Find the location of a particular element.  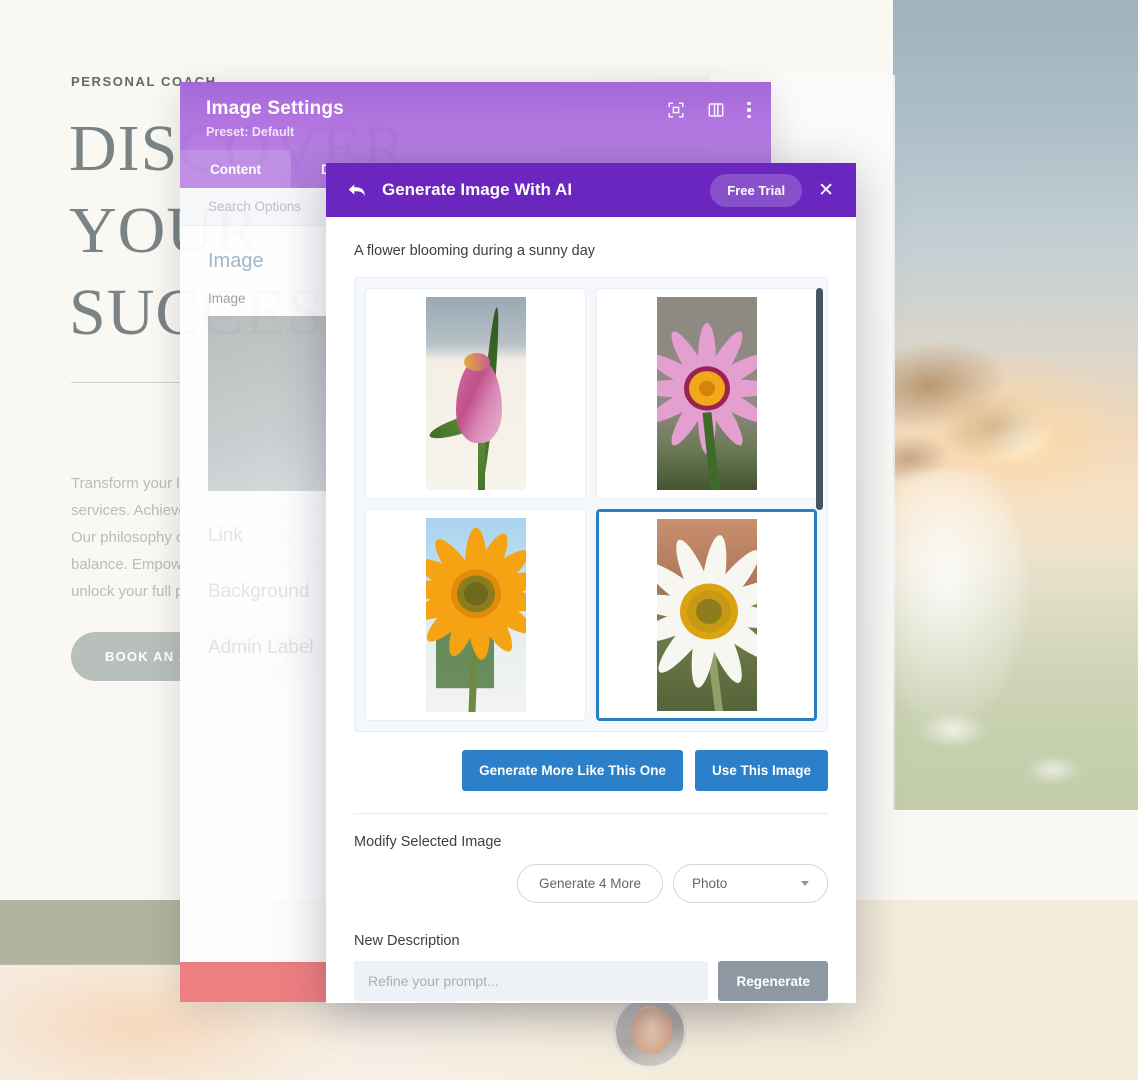

focus-target-icon is located at coordinates (676, 110).